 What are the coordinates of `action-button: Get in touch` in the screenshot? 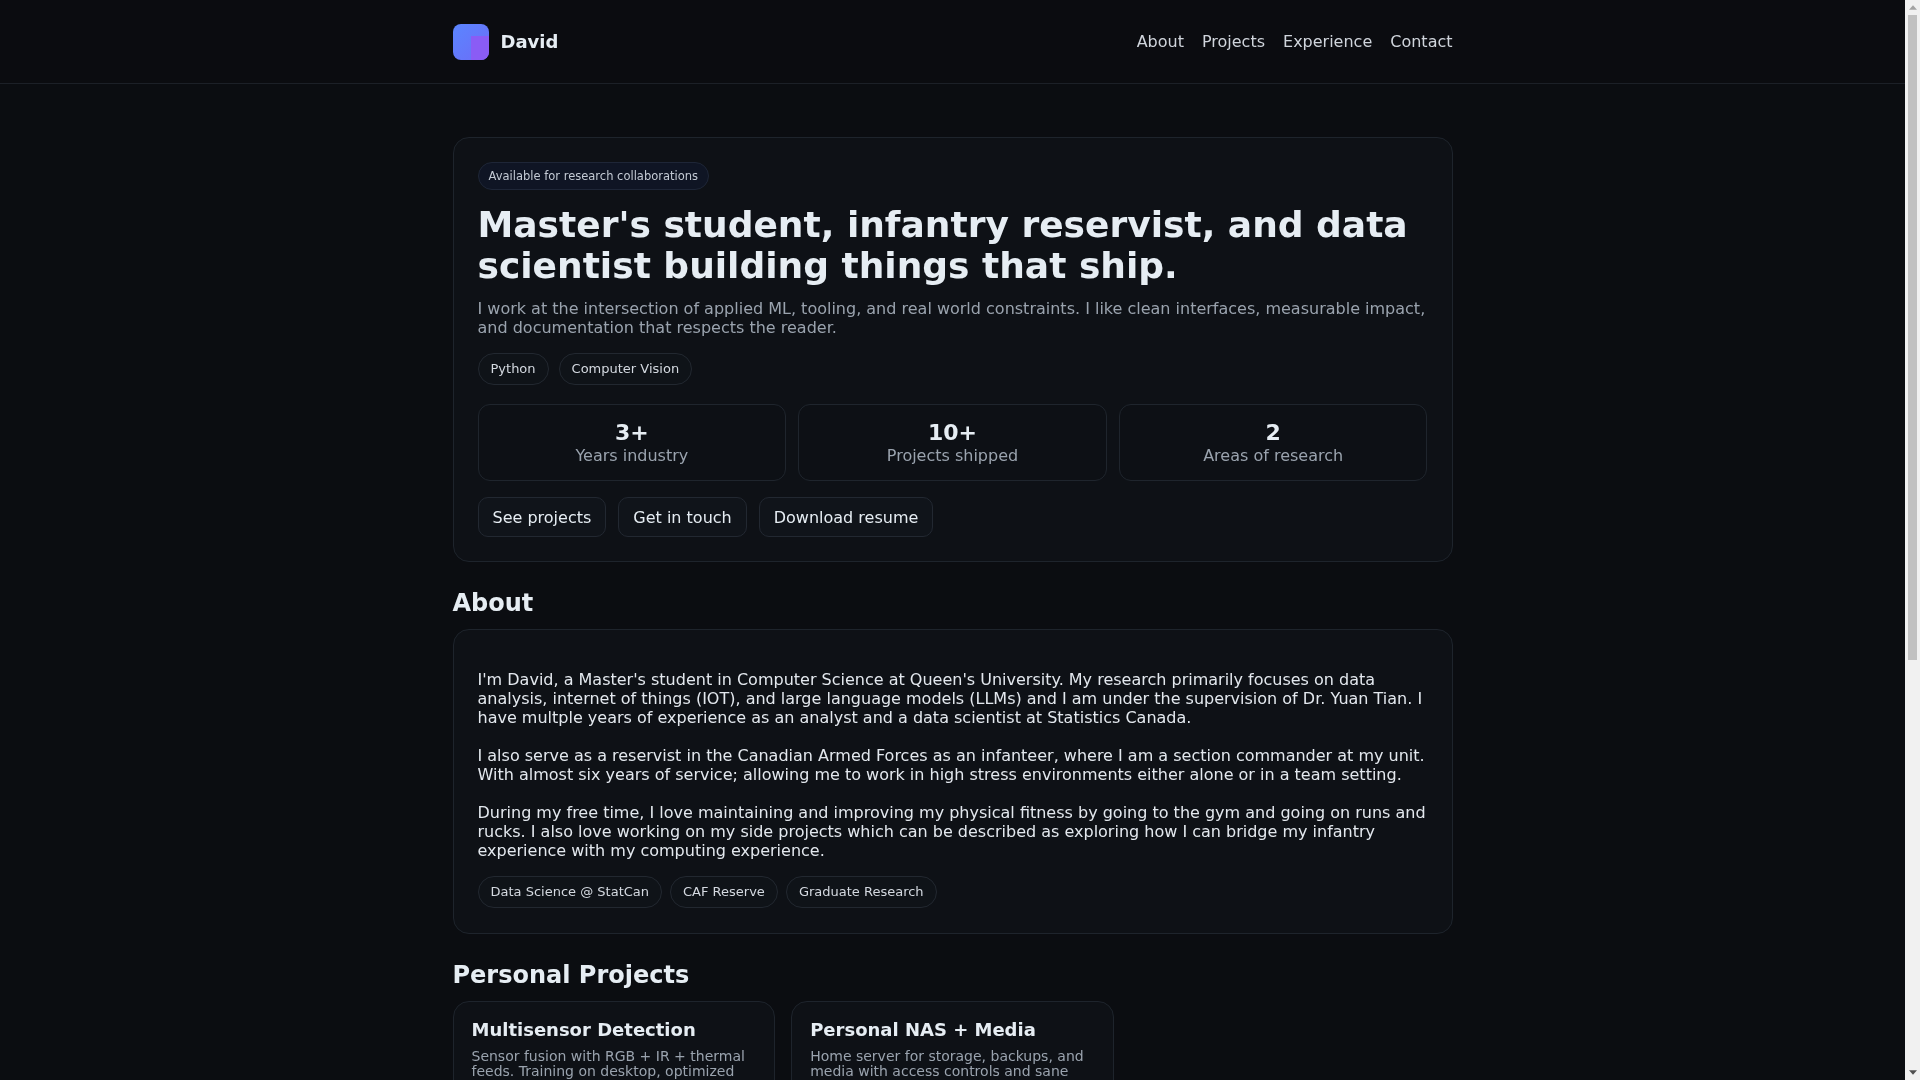 It's located at (682, 517).